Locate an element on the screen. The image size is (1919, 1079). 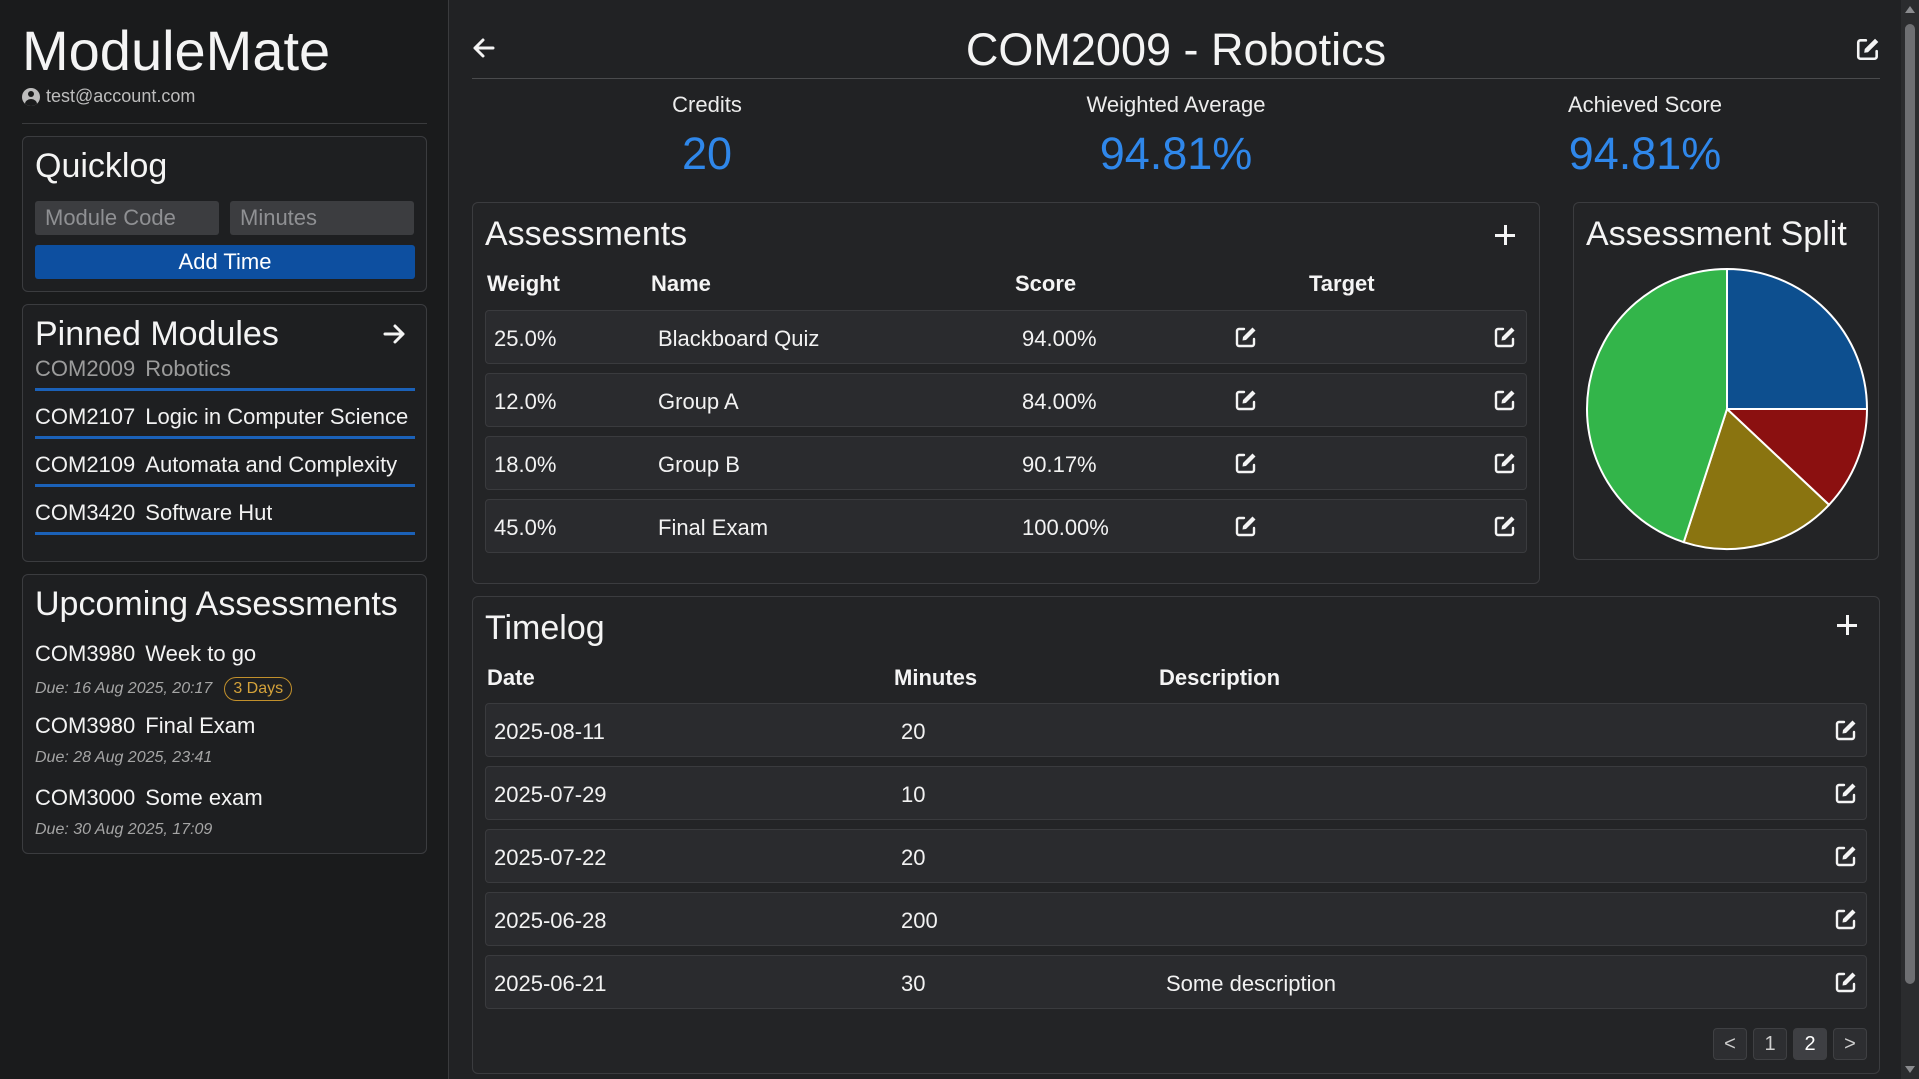
add-time-button: Add Time is located at coordinates (225, 262).